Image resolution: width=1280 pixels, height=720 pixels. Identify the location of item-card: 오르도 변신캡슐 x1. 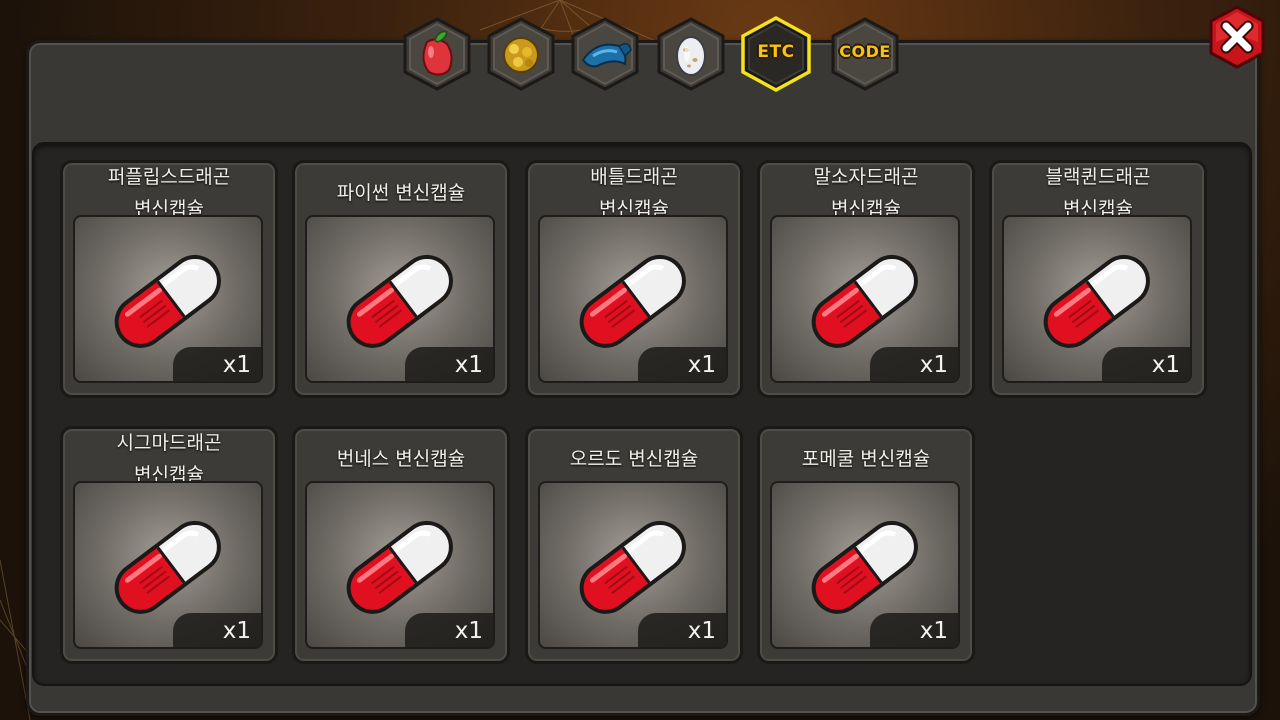
(634, 545).